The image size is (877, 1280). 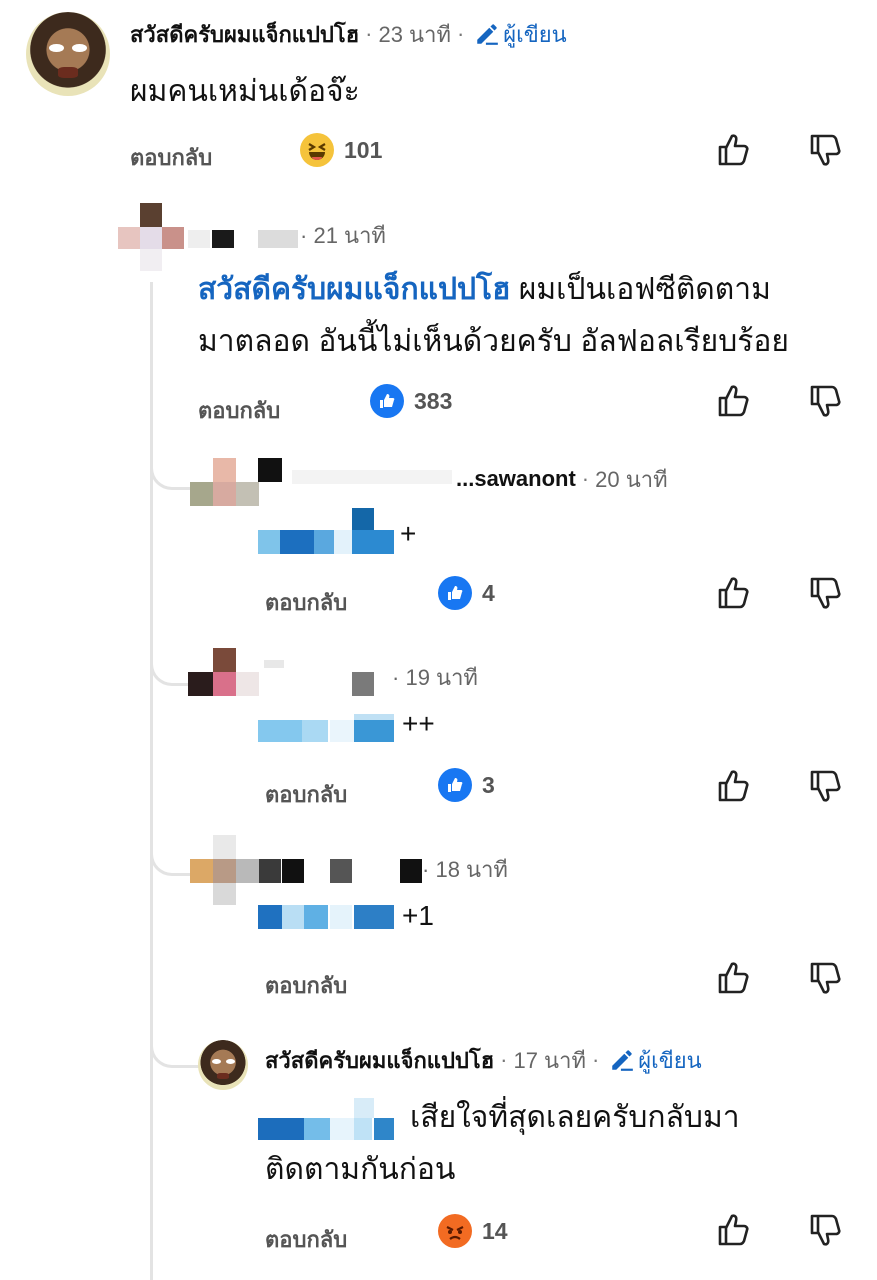 I want to click on reaction-summary: 4, so click(x=466, y=593).